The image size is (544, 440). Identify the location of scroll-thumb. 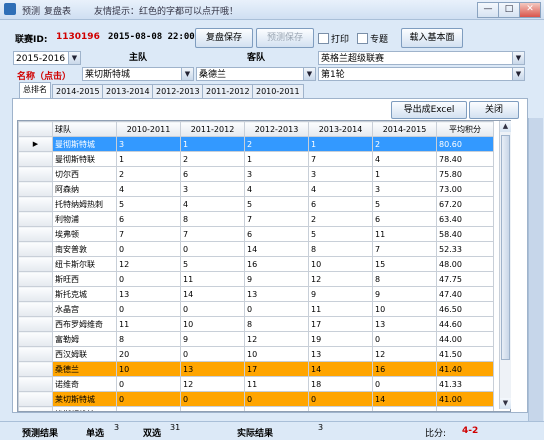
(505, 247).